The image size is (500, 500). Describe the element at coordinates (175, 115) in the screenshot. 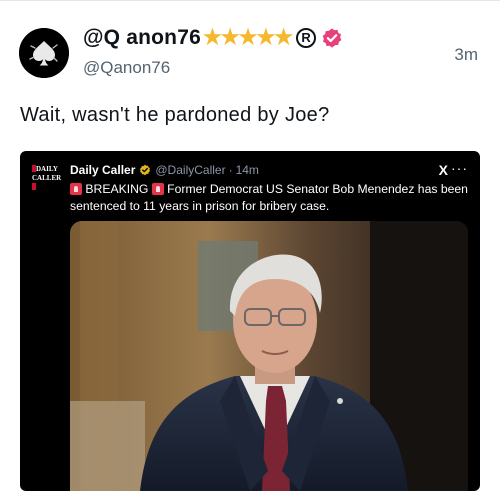

I see `post-text: Wait, wasn't he pardoned by Joe?` at that location.